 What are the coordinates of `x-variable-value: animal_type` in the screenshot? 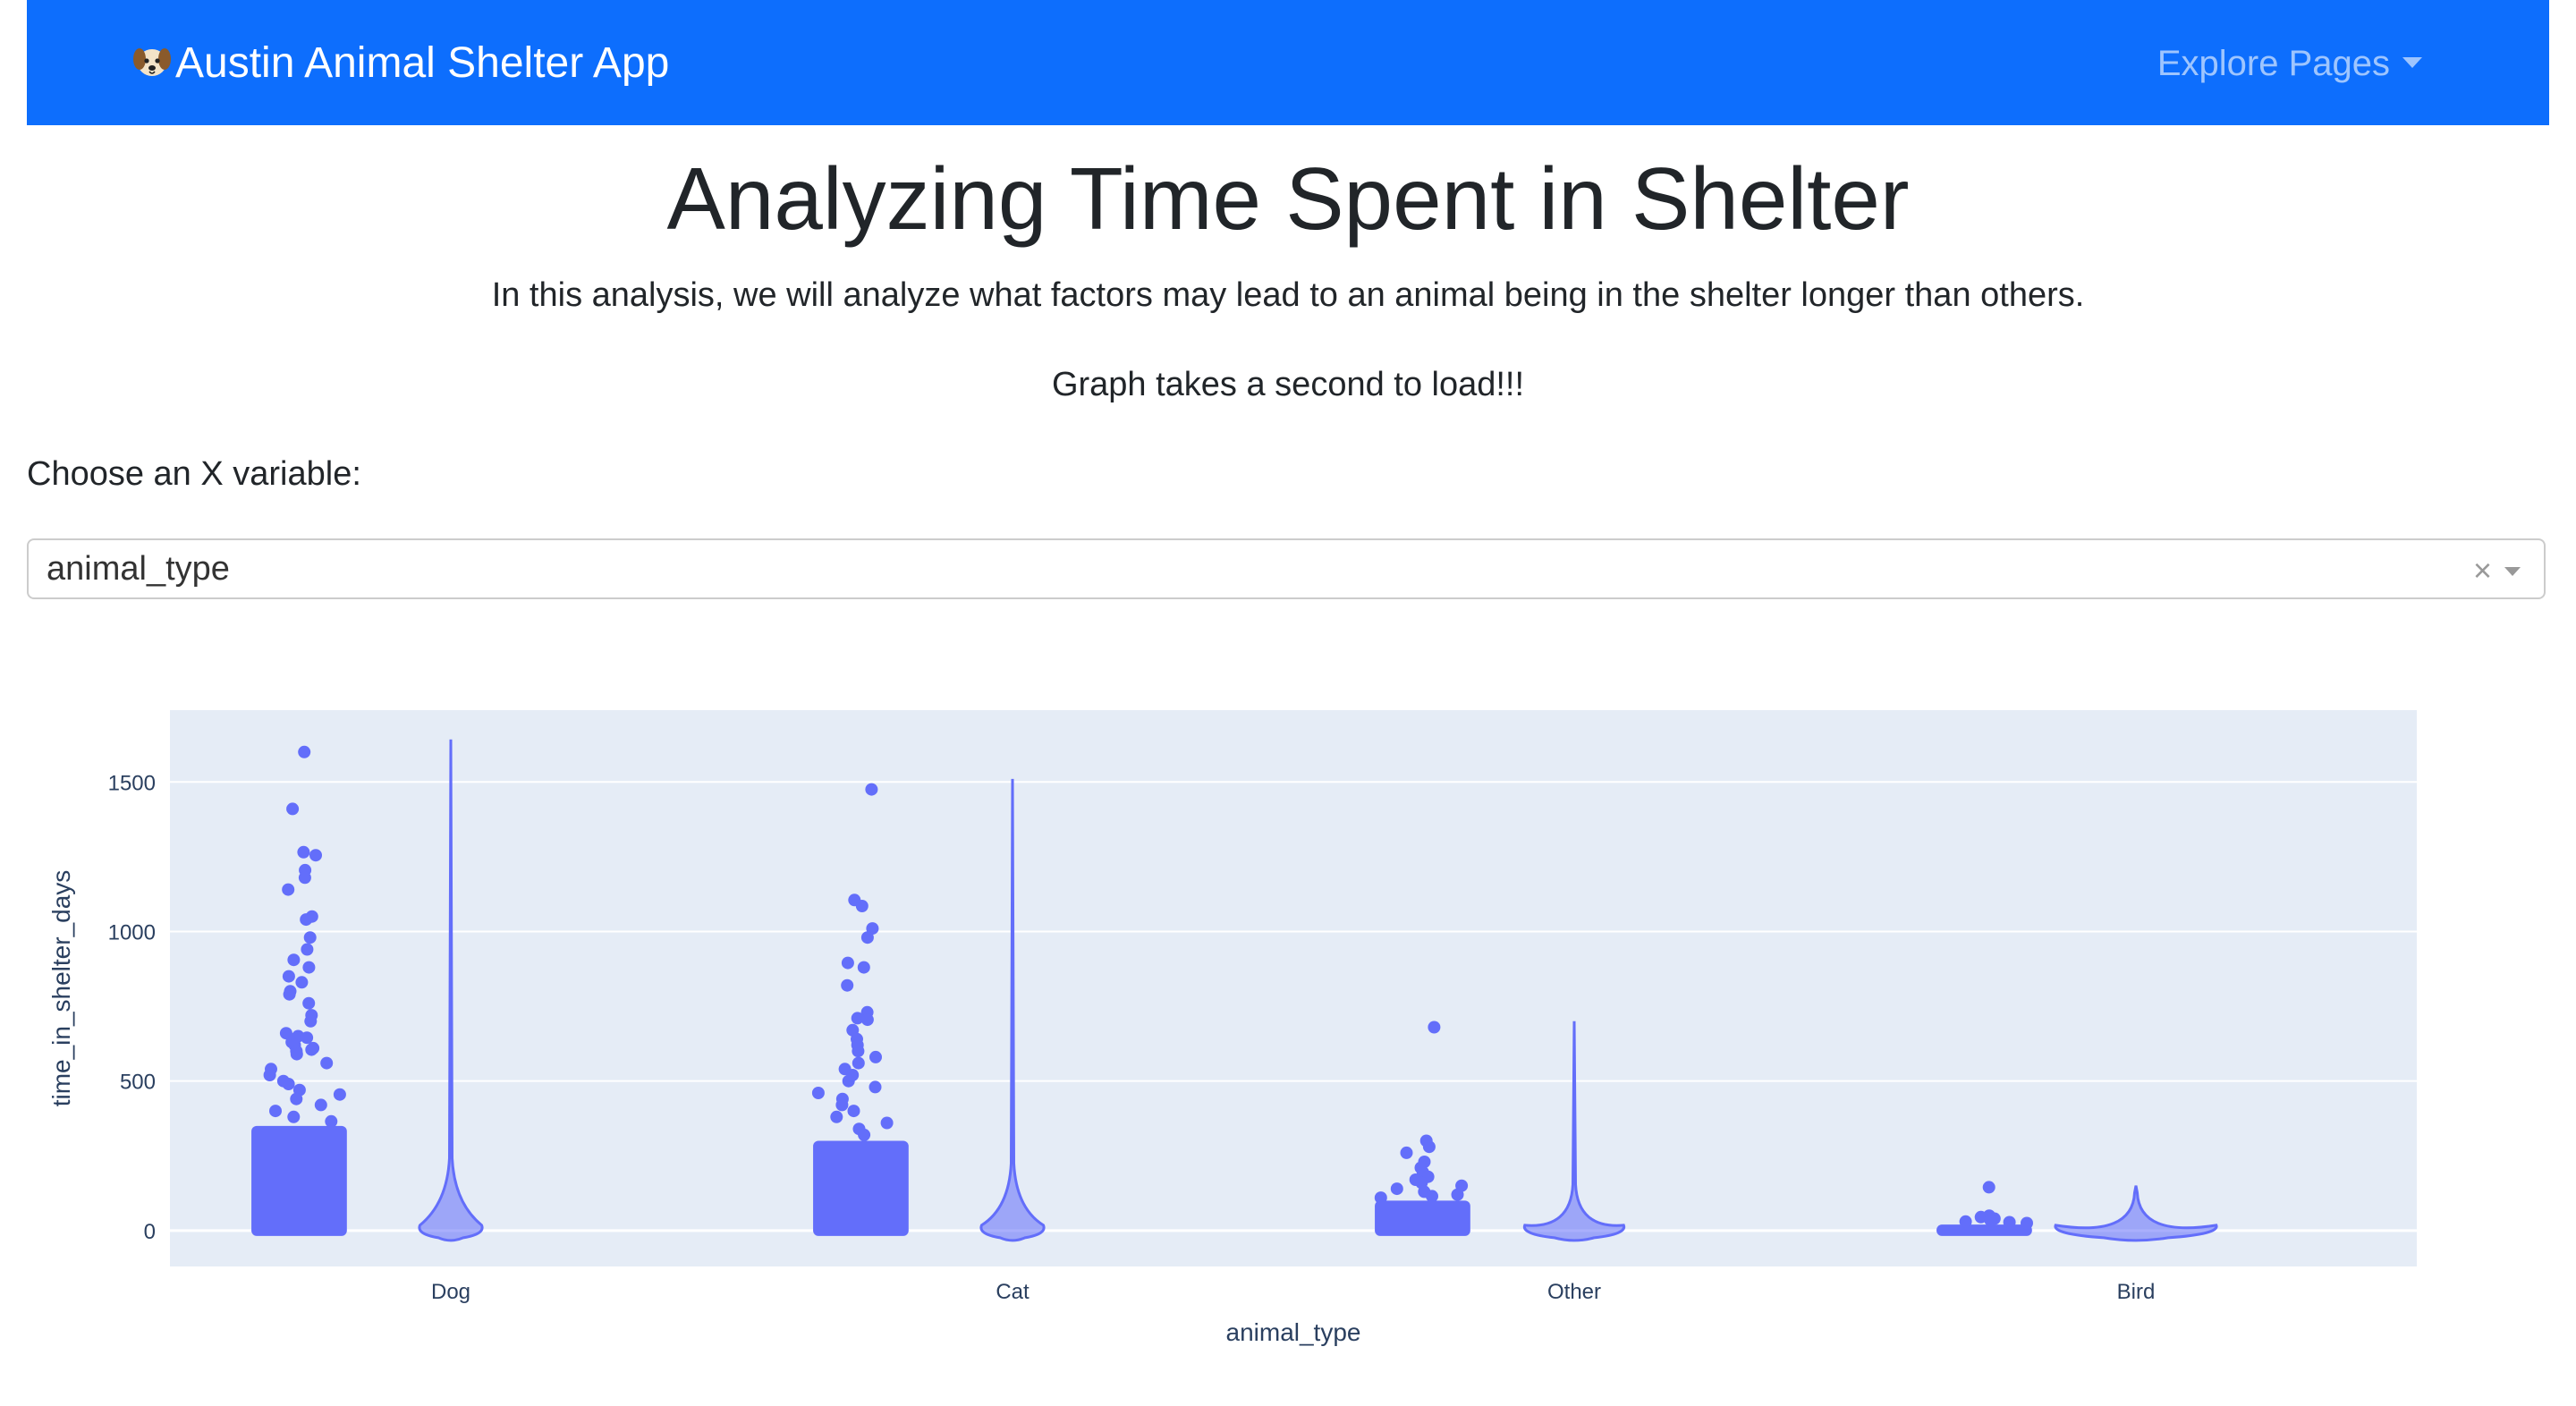 It's located at (138, 569).